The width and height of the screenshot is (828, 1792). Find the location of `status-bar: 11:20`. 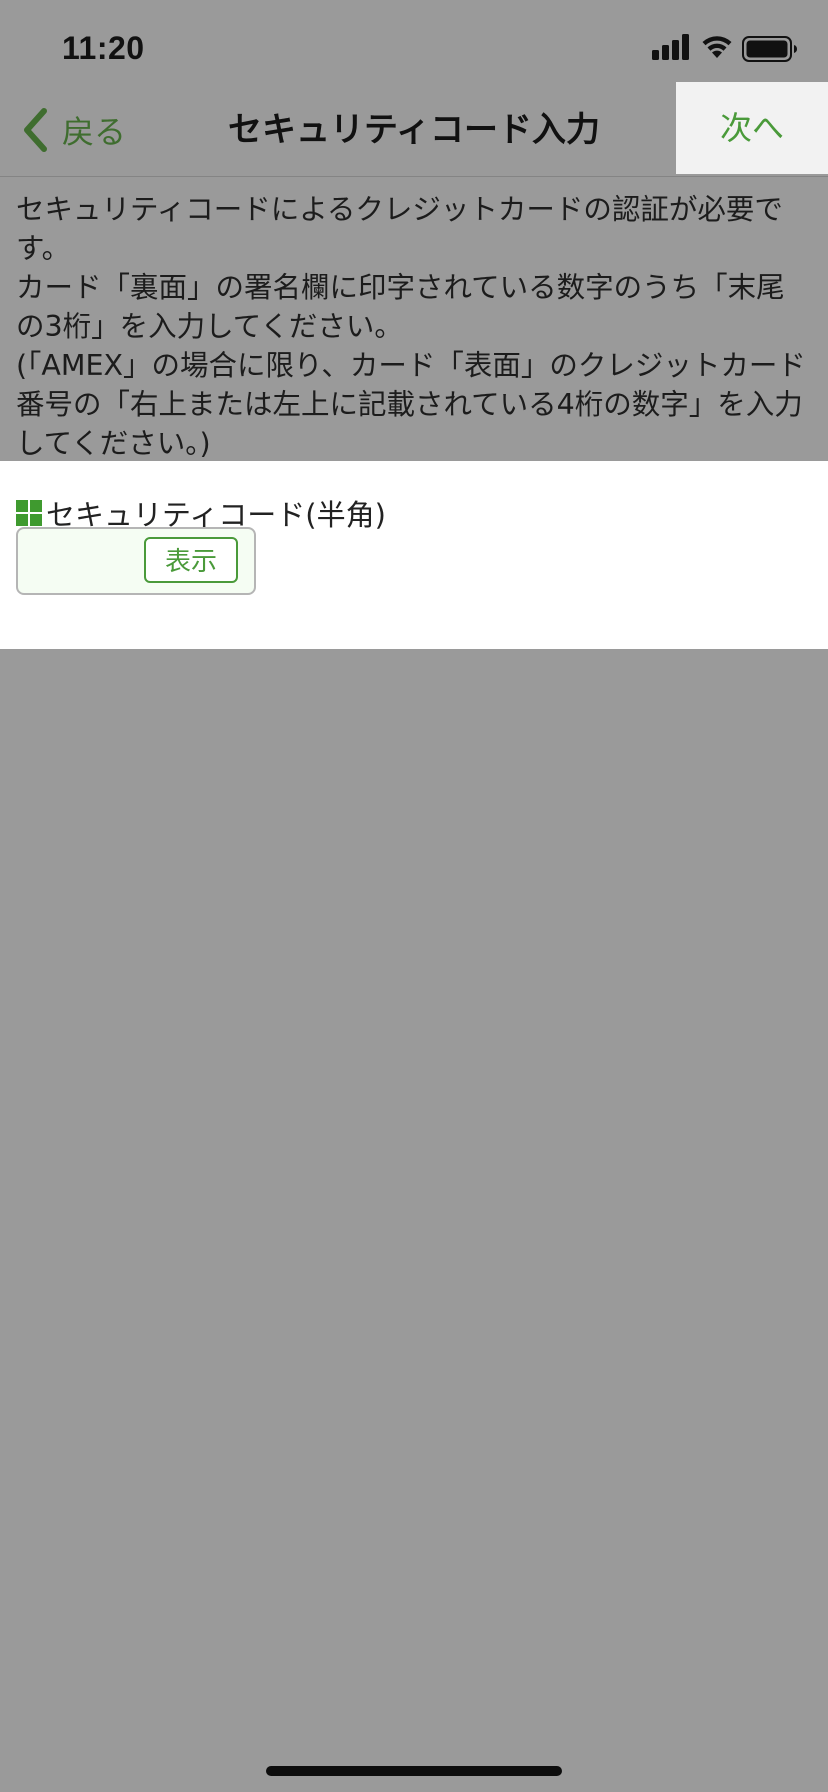

status-bar: 11:20 is located at coordinates (414, 44).